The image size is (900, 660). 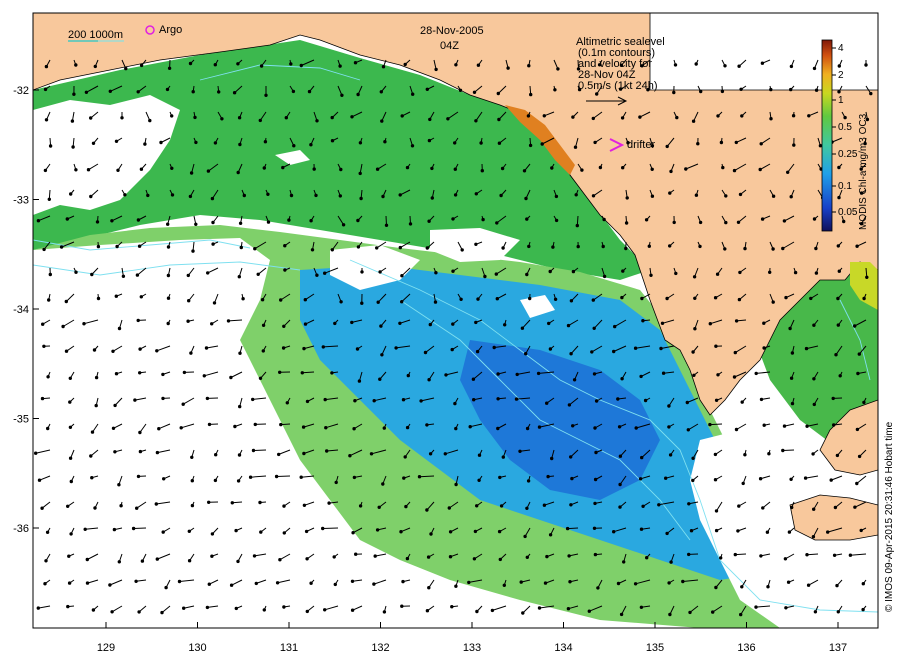 I want to click on x-tick-label: 137, so click(x=838, y=648).